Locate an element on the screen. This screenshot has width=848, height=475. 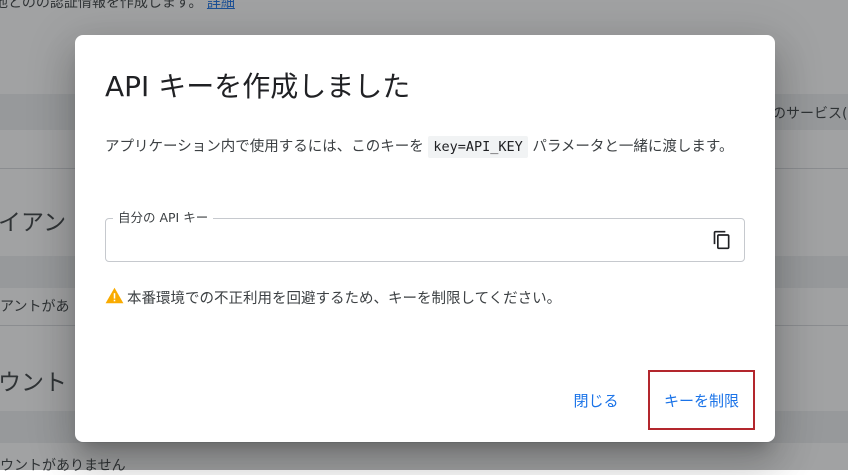
description-text-end: パラメータと一緒に渡します。 is located at coordinates (633, 147).